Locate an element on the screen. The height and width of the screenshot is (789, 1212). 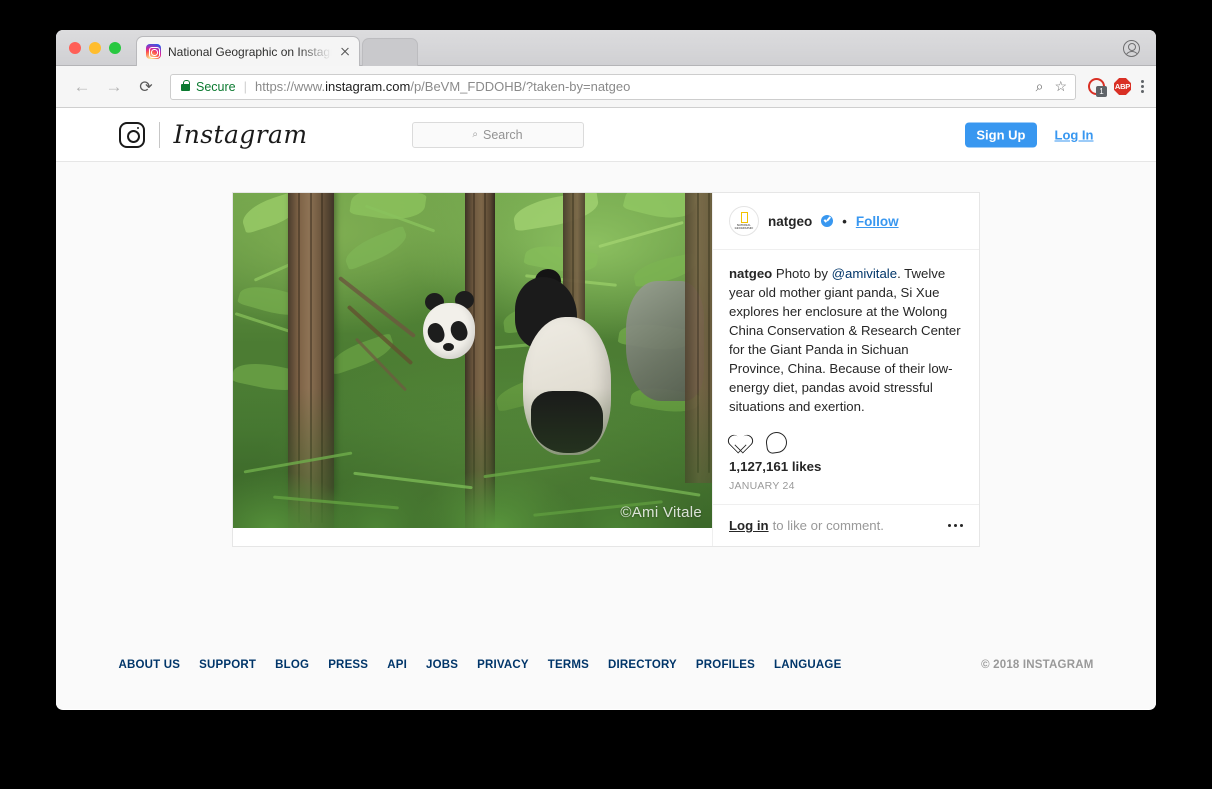
tab-title: National Geographic on Instagr is located at coordinates (251, 51).